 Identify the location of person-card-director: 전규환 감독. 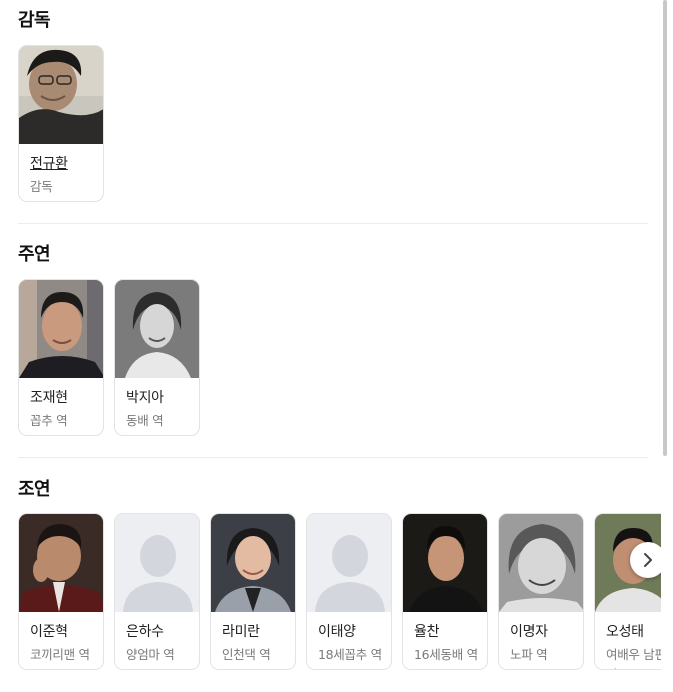
(61, 123).